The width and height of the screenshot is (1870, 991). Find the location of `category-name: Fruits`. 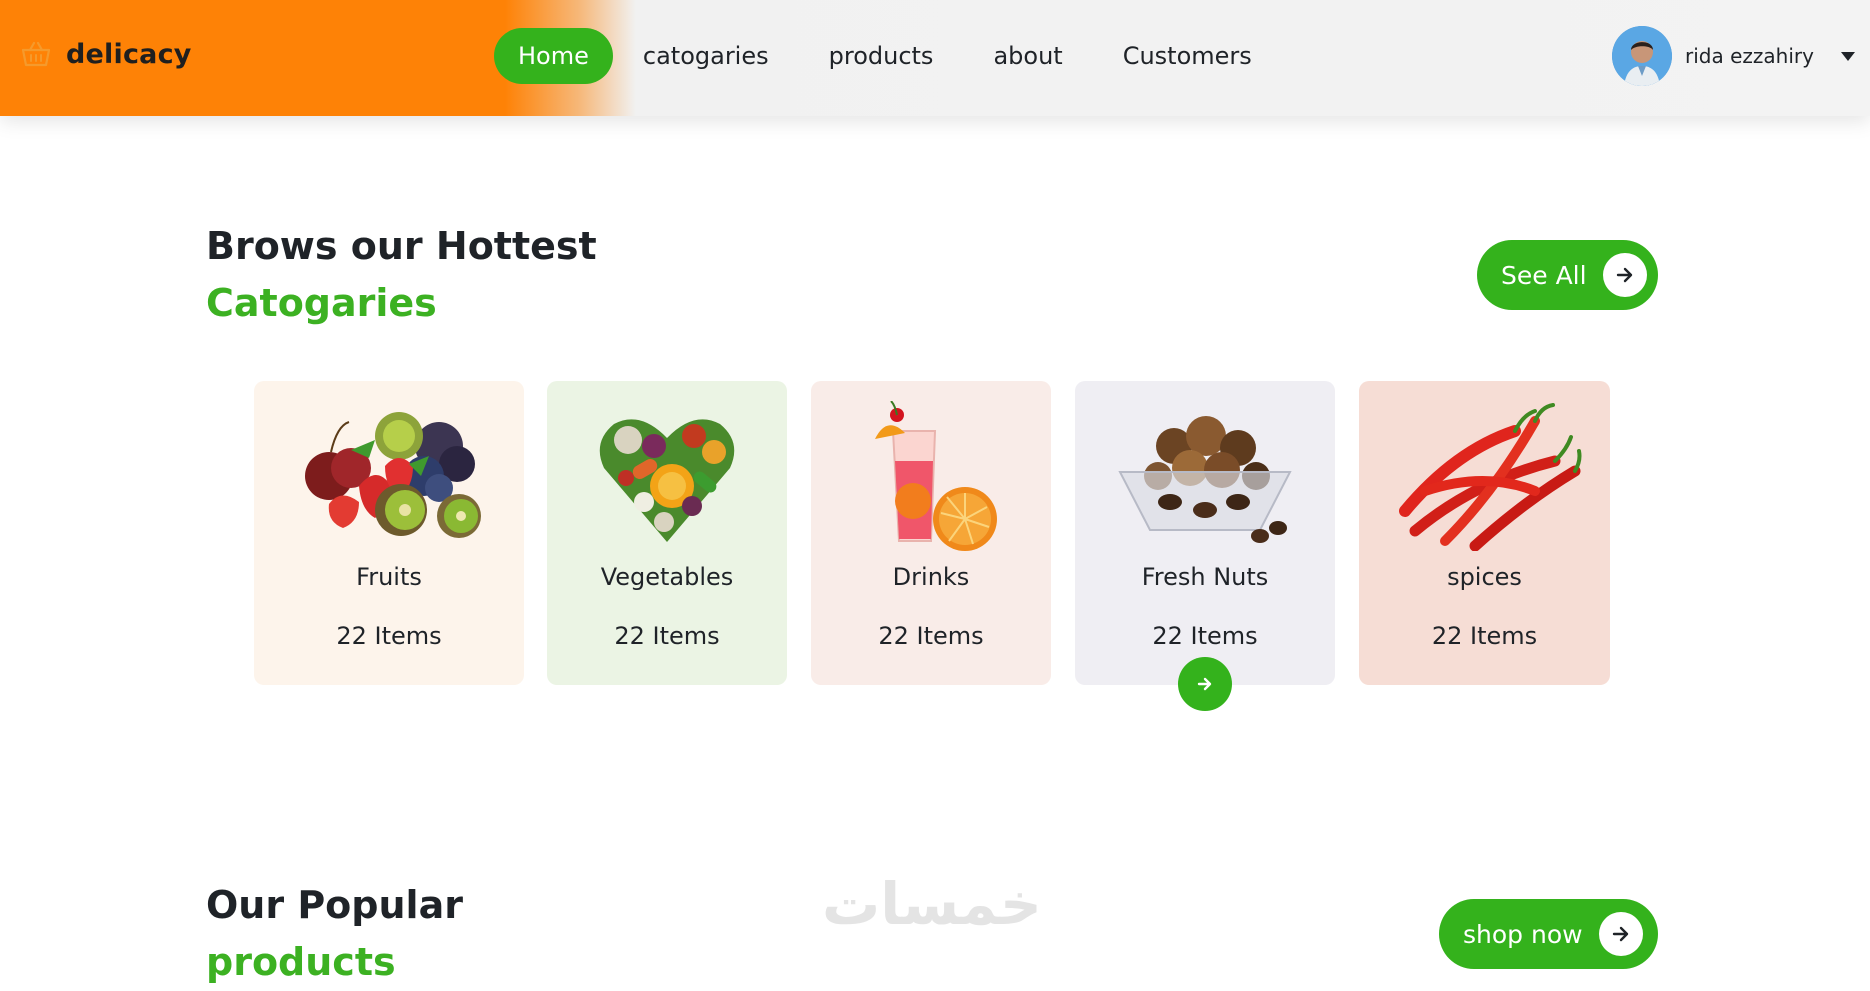

category-name: Fruits is located at coordinates (389, 577).